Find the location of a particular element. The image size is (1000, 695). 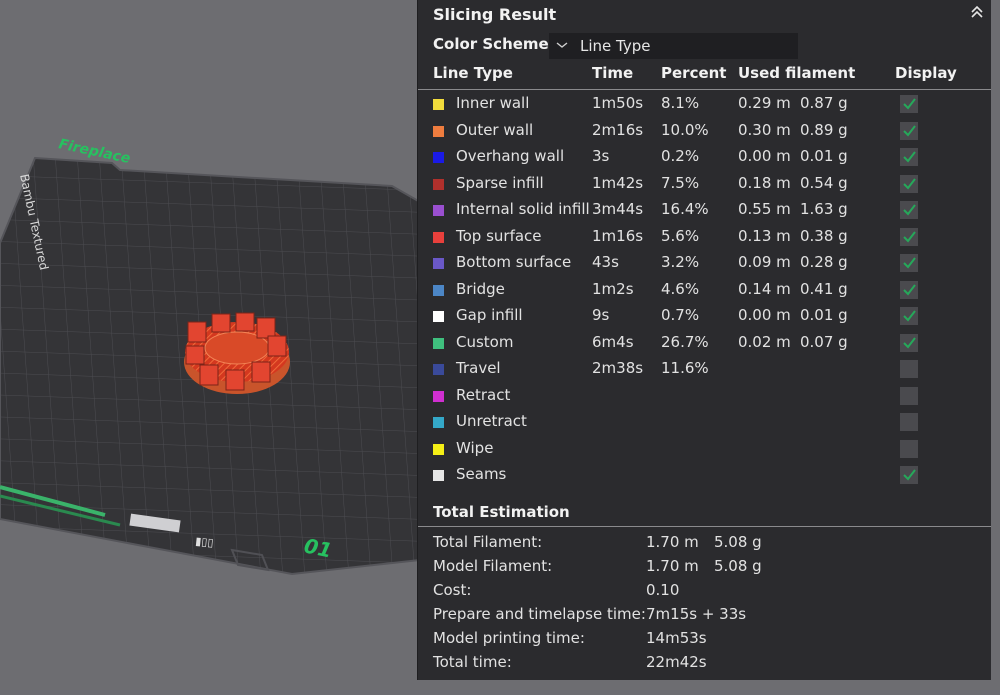

total-label: Prepare and timelapse time: is located at coordinates (539, 614).